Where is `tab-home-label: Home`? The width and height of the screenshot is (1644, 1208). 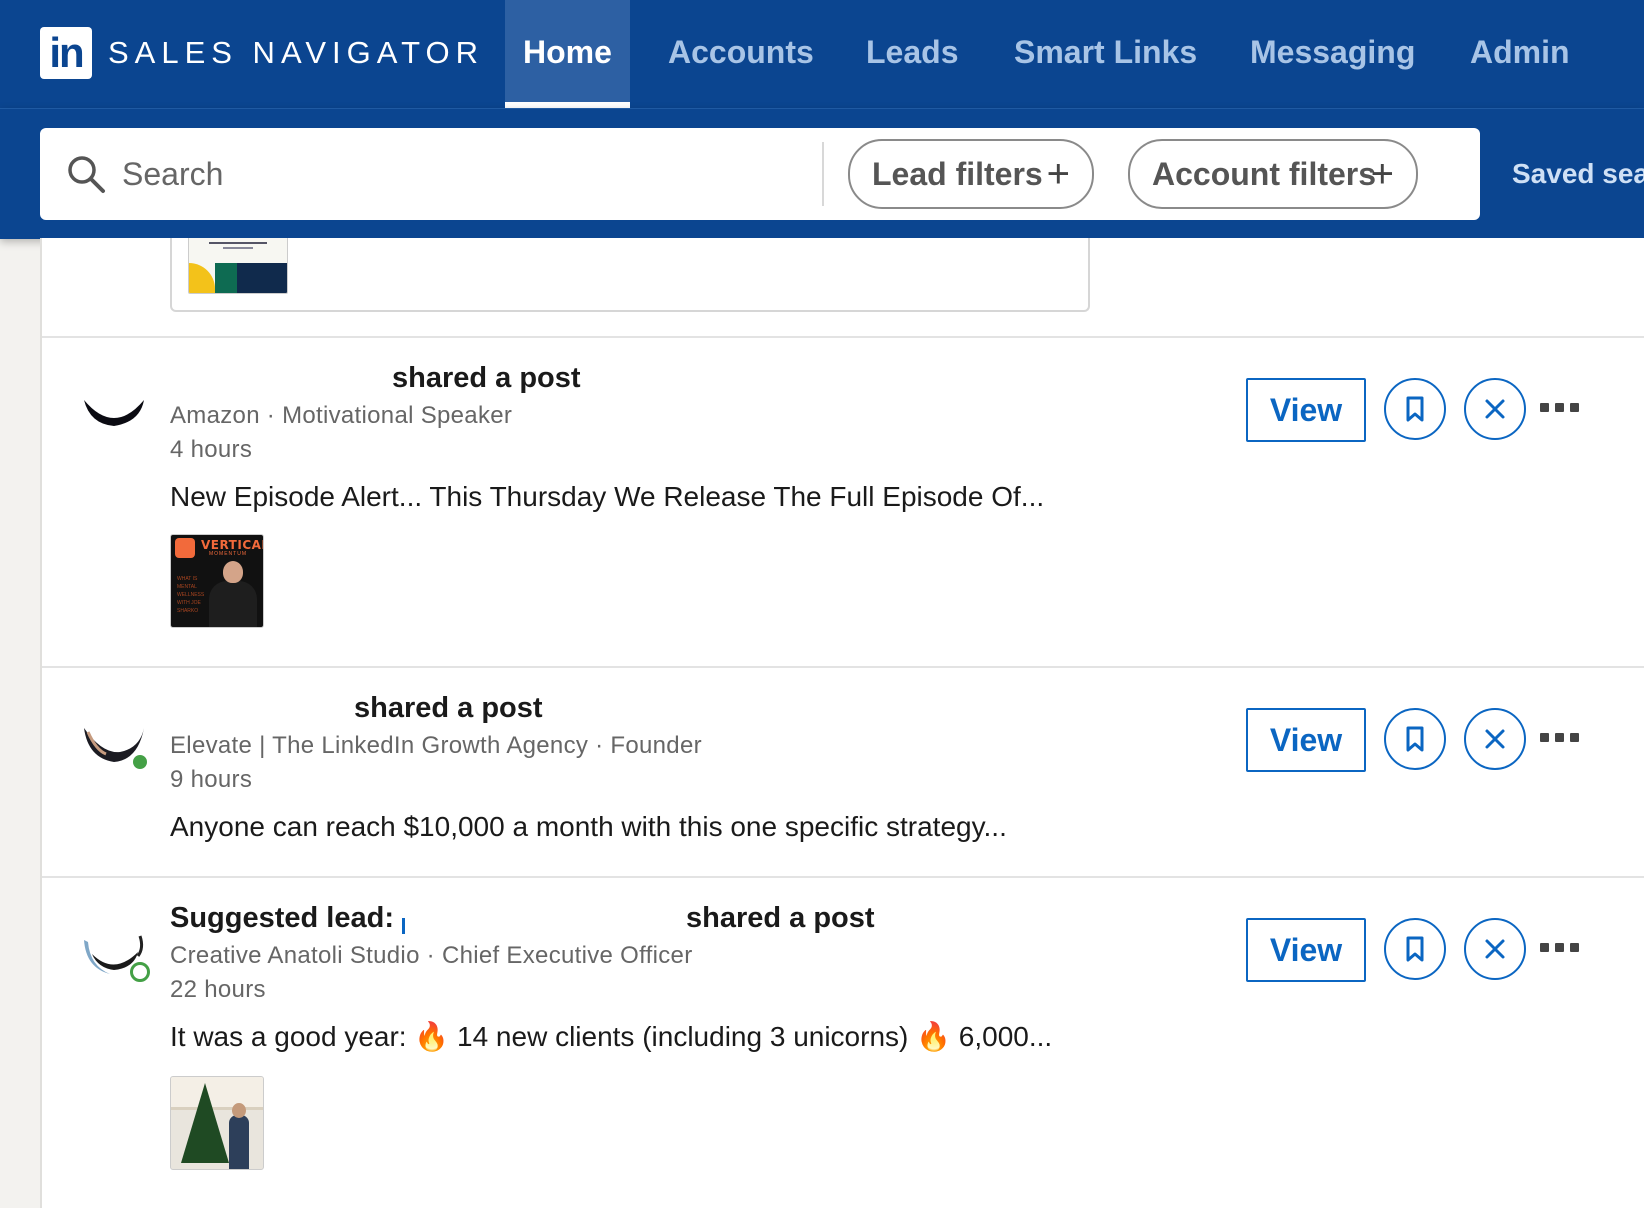 tab-home-label: Home is located at coordinates (567, 52).